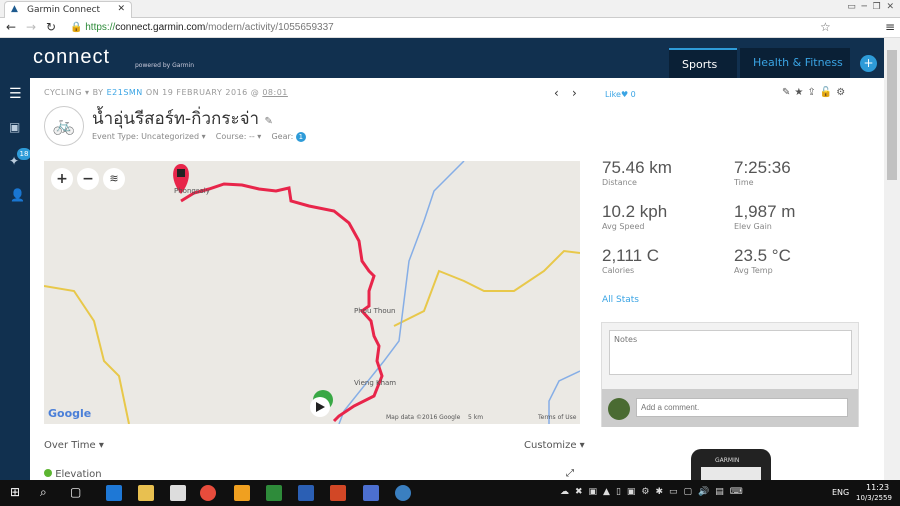  Describe the element at coordinates (556, 93) in the screenshot. I see `prev-activity-icon: ‹` at that location.